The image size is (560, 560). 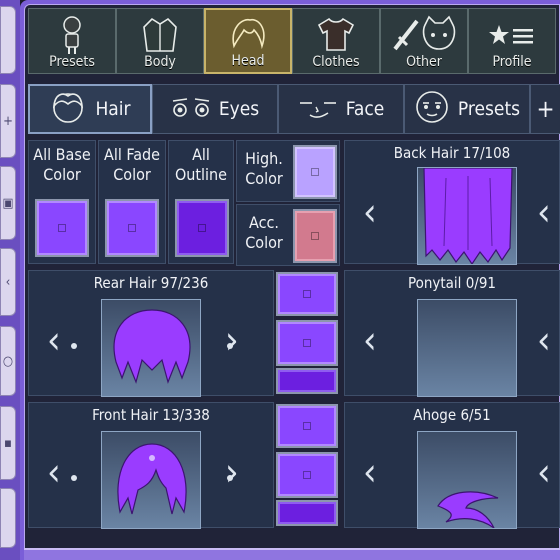 I want to click on front-hair-preview, so click(x=151, y=480).